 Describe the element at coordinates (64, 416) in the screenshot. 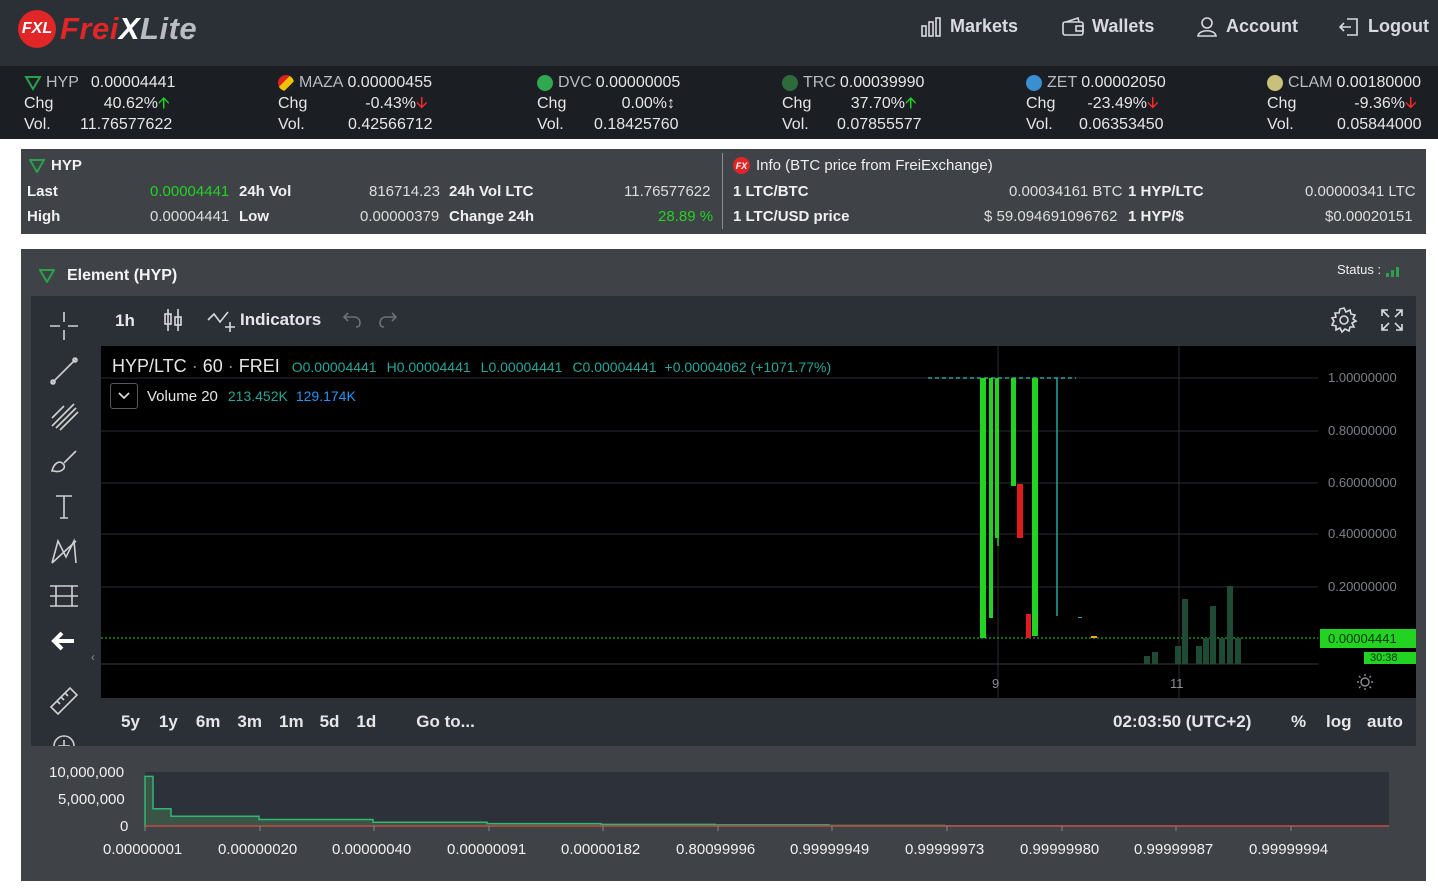

I see `fib-tool-icon` at that location.